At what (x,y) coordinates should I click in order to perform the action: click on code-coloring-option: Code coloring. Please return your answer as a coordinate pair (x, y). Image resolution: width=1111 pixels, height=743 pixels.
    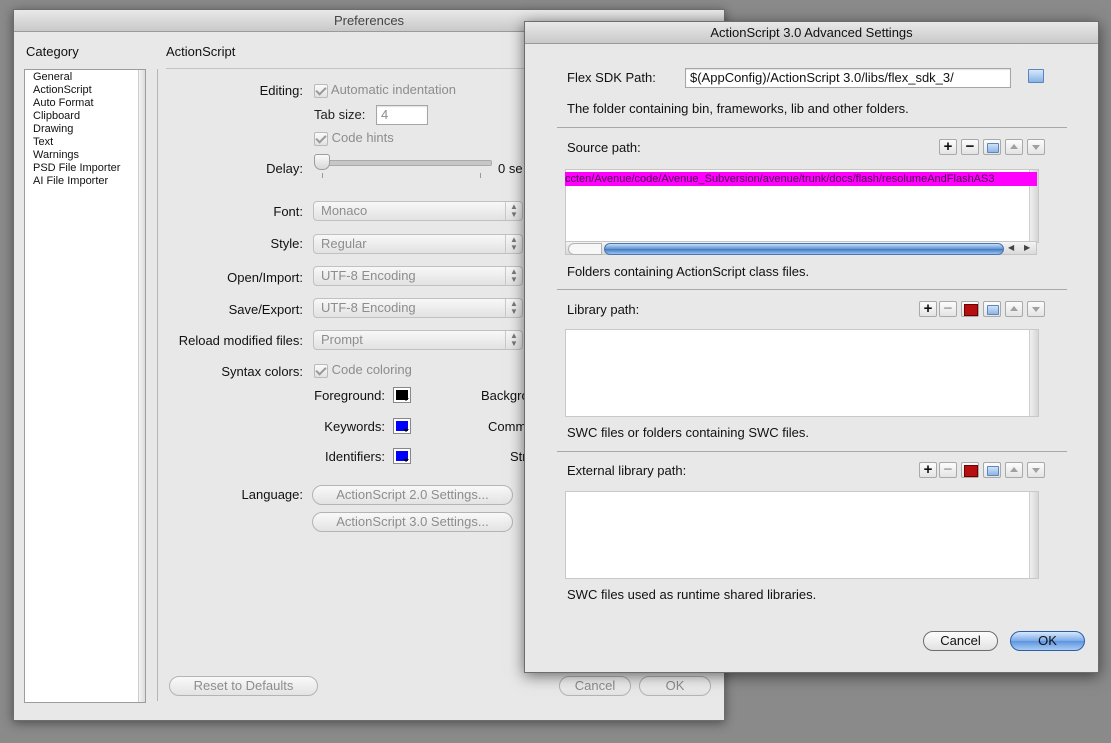
    Looking at the image, I should click on (363, 370).